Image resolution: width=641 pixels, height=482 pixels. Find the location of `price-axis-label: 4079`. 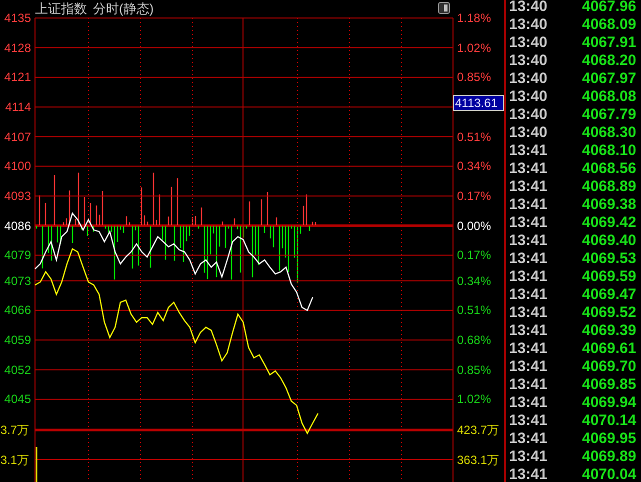

price-axis-label: 4079 is located at coordinates (17, 255).